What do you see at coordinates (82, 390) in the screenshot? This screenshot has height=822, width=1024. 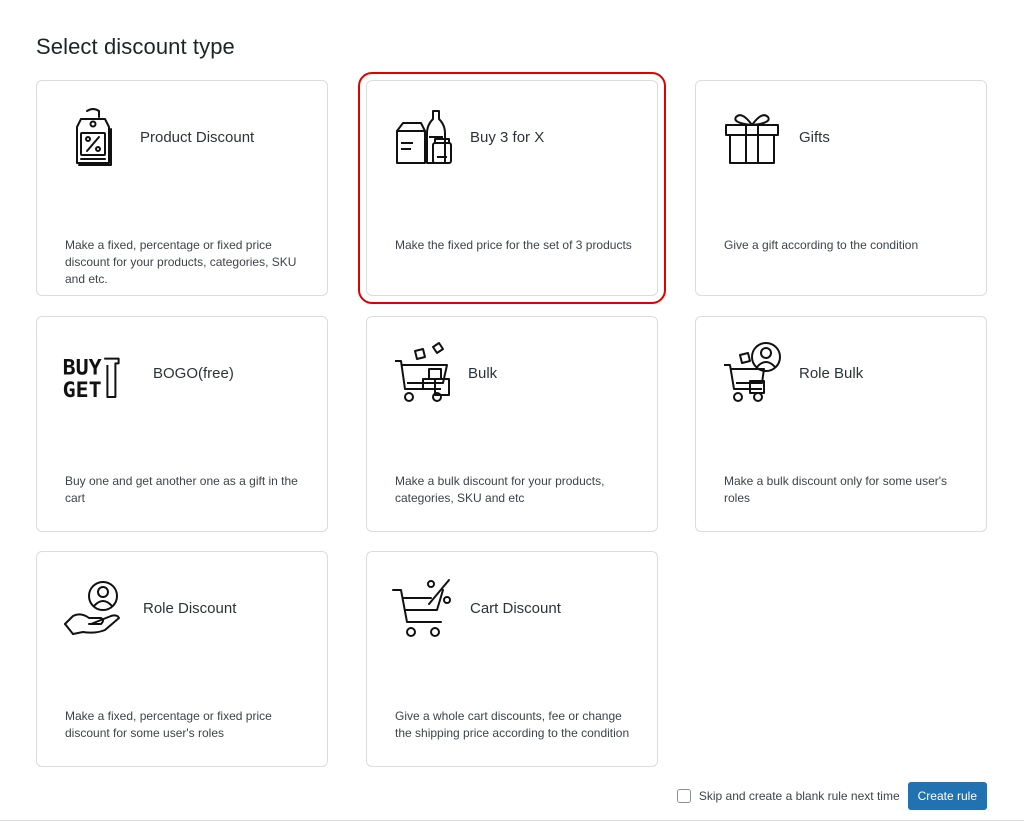 I see `get-text: GET` at bounding box center [82, 390].